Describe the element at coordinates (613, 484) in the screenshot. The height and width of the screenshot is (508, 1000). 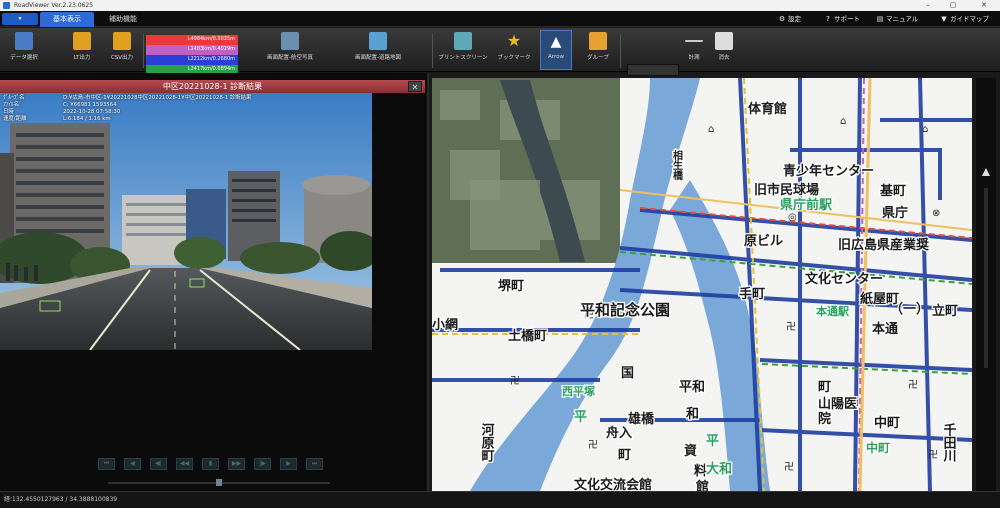
I see `map-label: 文化交流会館` at that location.